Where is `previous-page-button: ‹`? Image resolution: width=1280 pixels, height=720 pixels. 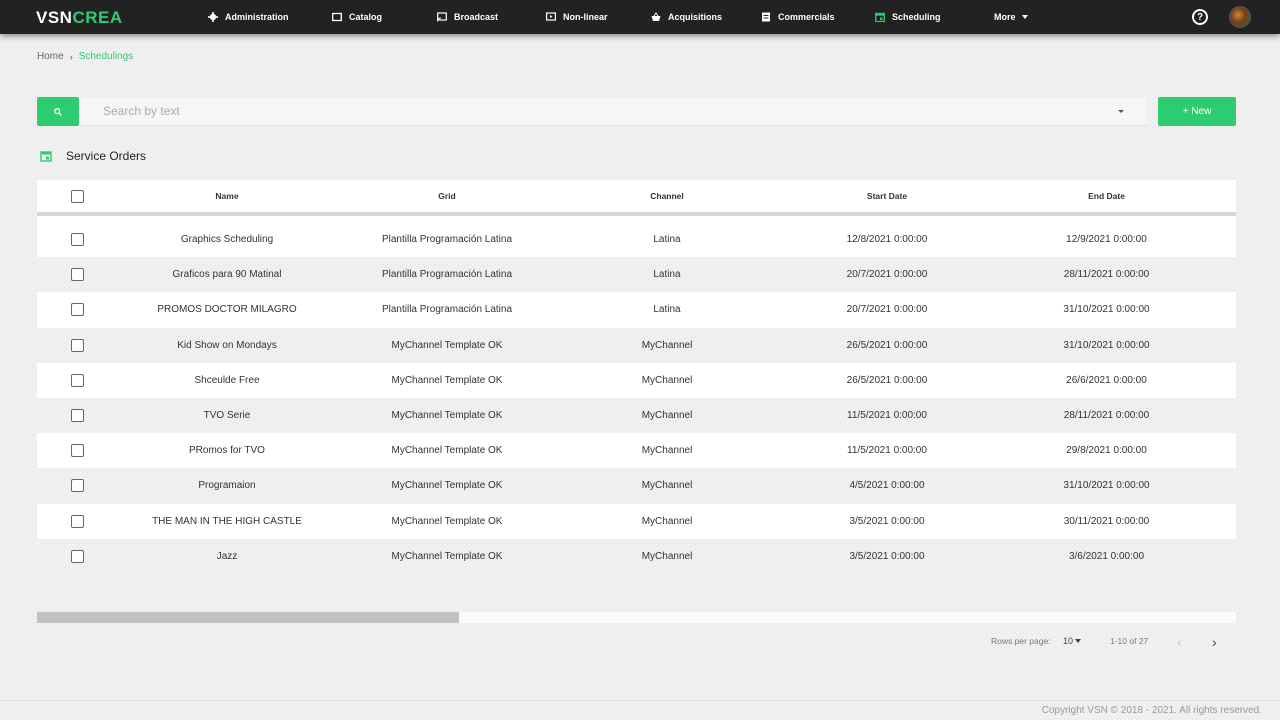
previous-page-button: ‹ is located at coordinates (1179, 642).